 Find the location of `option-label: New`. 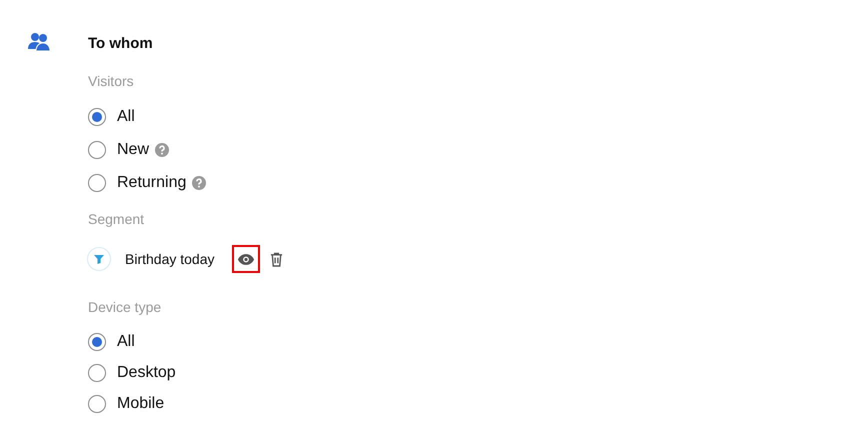

option-label: New is located at coordinates (133, 150).